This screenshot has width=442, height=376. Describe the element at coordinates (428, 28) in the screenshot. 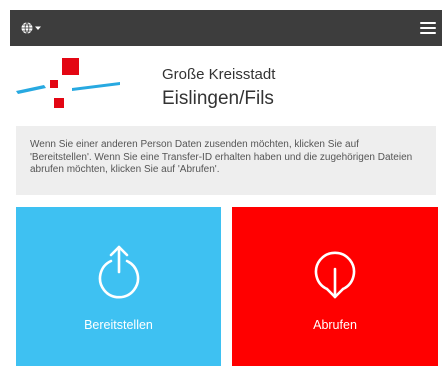

I see `hamburger-menu-icon` at that location.